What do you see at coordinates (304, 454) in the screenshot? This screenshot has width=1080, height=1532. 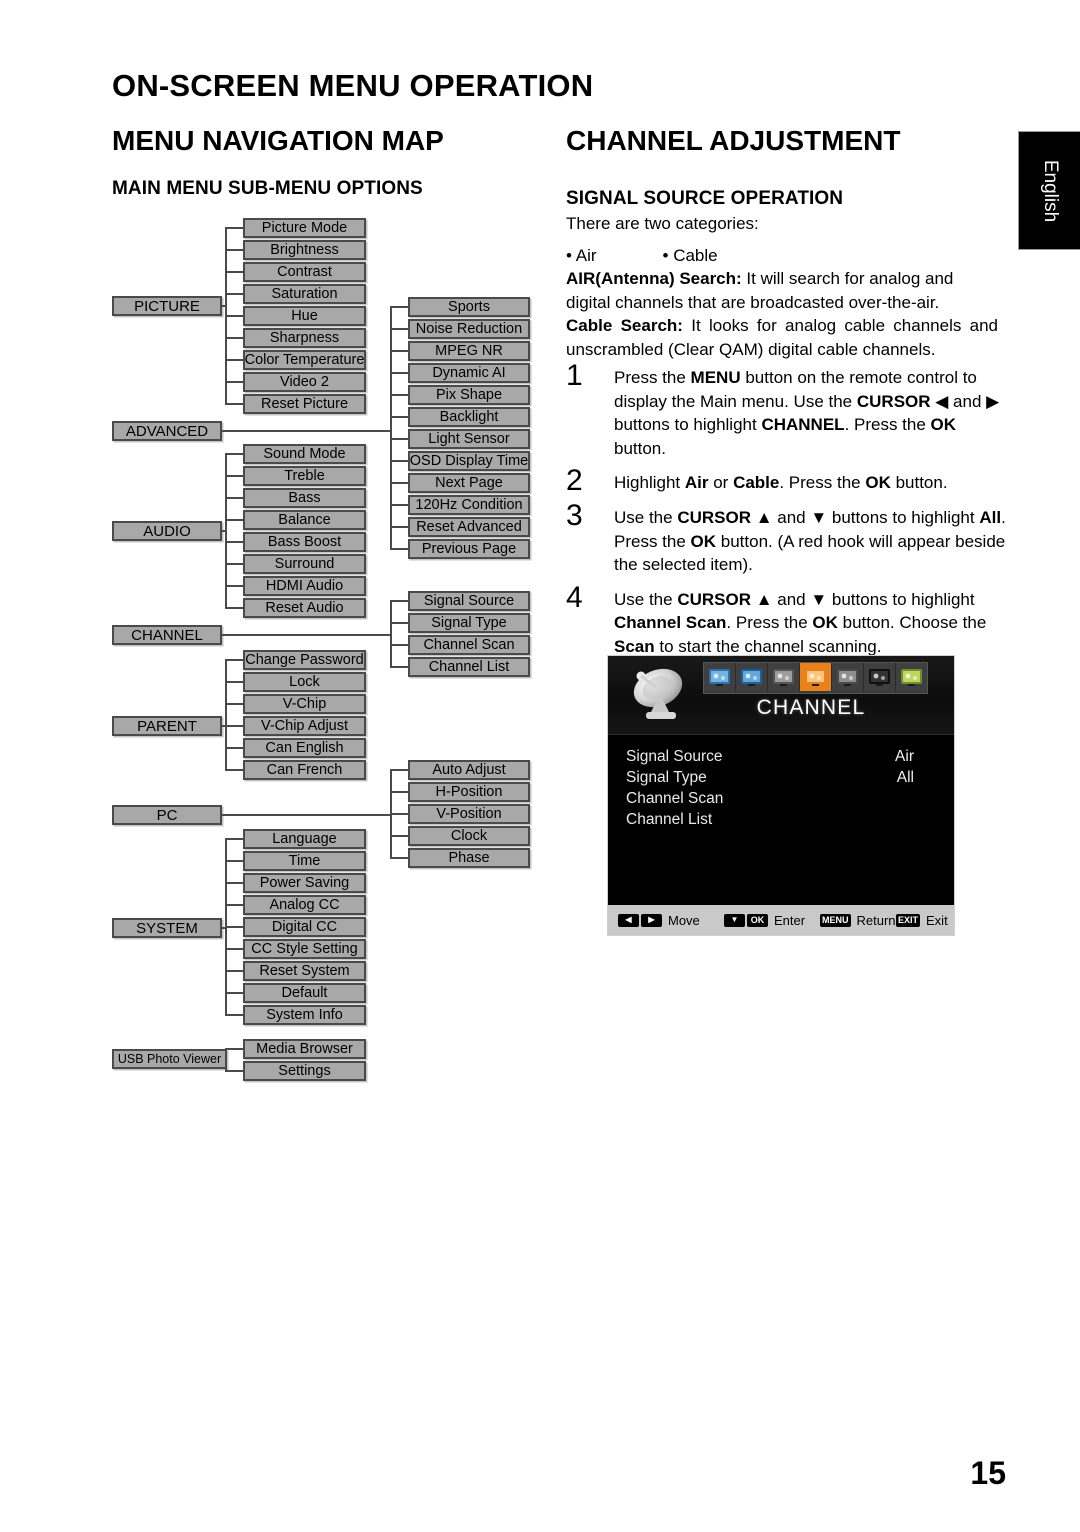 I see `submenu-box-audio-sound-mode: Sound Mode` at bounding box center [304, 454].